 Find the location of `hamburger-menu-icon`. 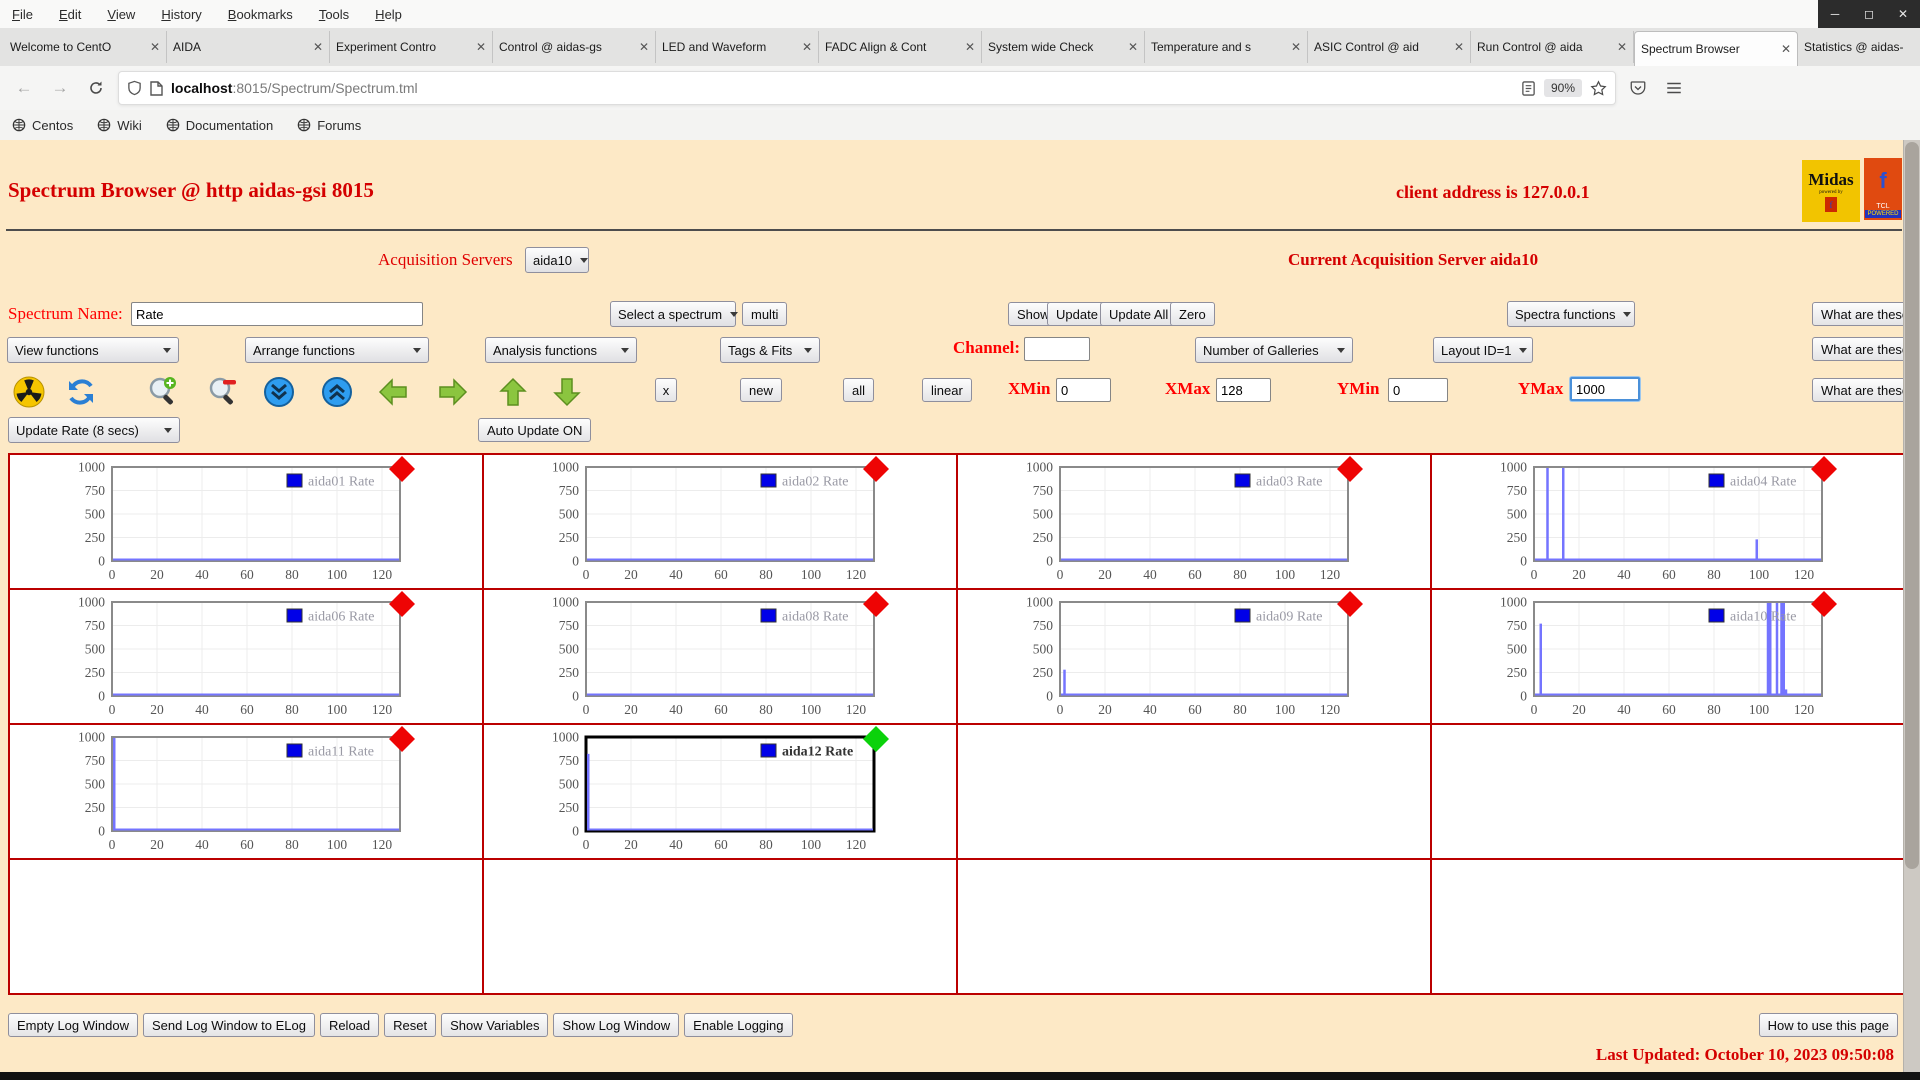

hamburger-menu-icon is located at coordinates (1674, 88).